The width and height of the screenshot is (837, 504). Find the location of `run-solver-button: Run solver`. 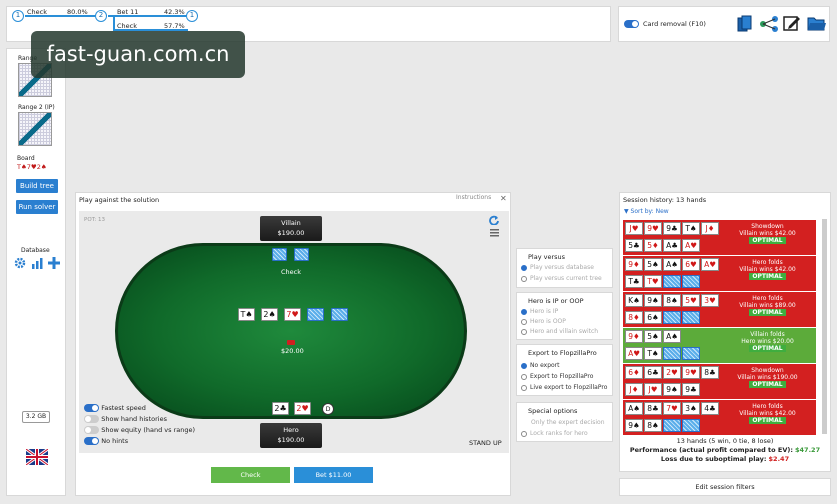

run-solver-button: Run solver is located at coordinates (37, 207).